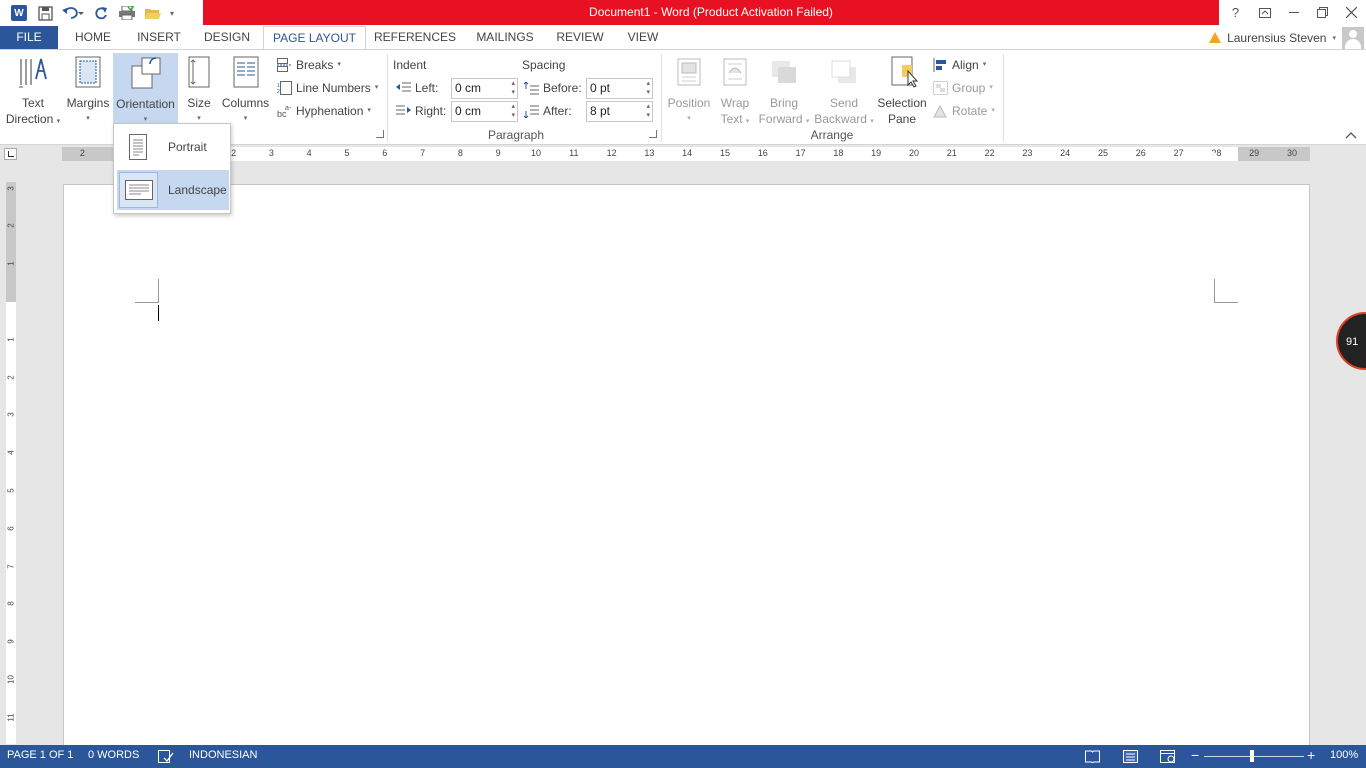  I want to click on tab-insert: INSERT, so click(159, 37).